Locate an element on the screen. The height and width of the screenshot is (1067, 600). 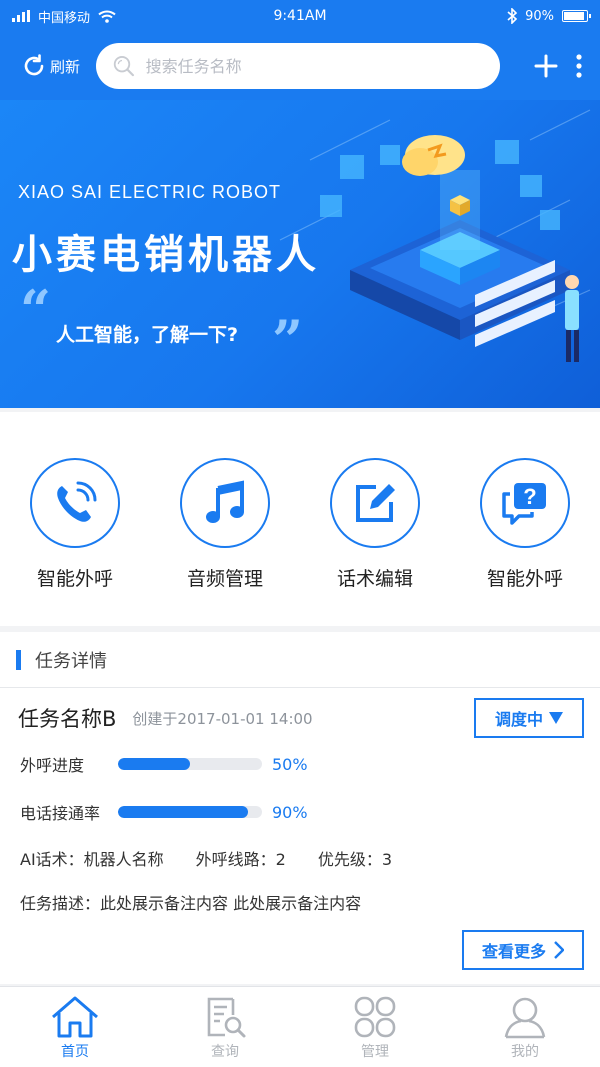
feature-script-edit: 话术编辑 is located at coordinates (375, 519).